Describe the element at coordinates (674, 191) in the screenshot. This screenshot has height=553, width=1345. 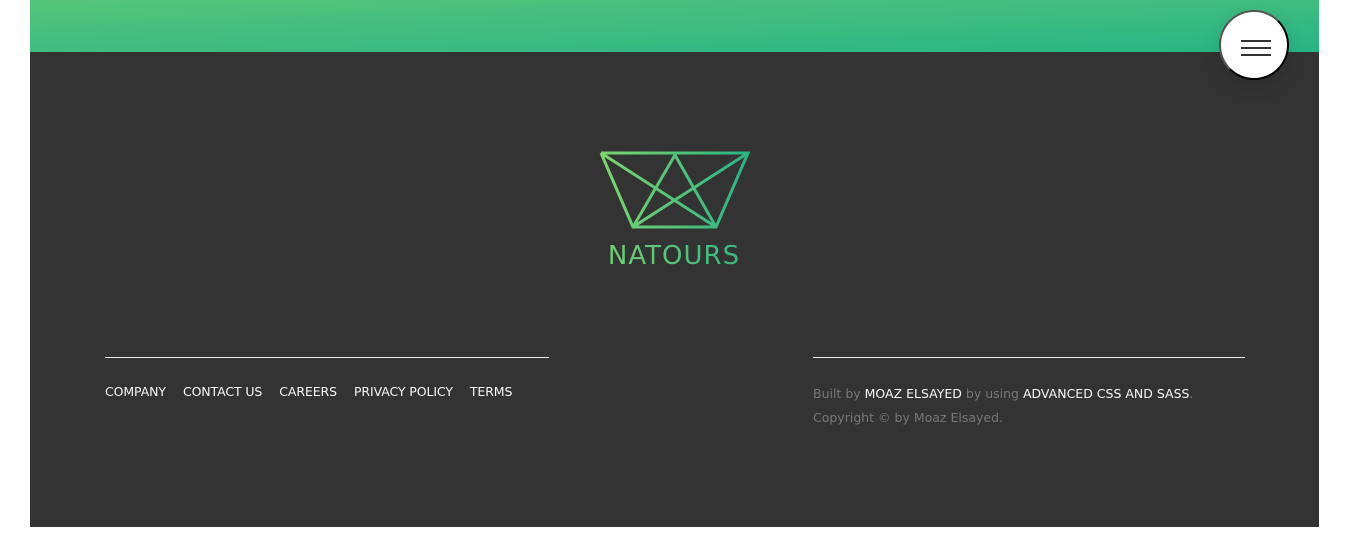
I see `crown-icon` at that location.